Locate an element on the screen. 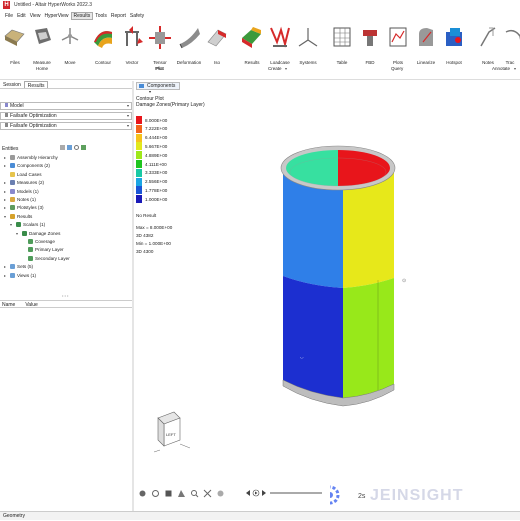 This screenshot has height=521, width=520. legend-level: 1.000E+00 is located at coordinates (152, 199).